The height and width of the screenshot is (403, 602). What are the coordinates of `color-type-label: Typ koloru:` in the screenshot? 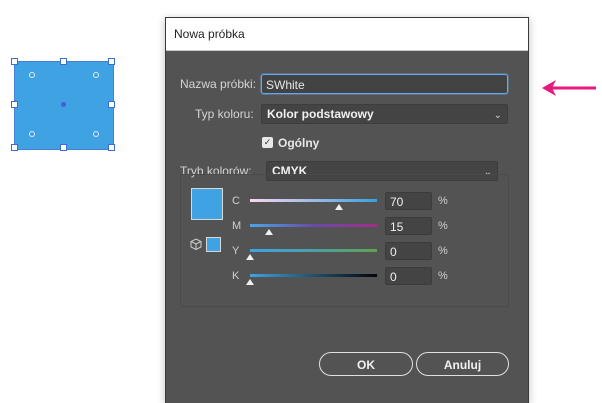 It's located at (224, 114).